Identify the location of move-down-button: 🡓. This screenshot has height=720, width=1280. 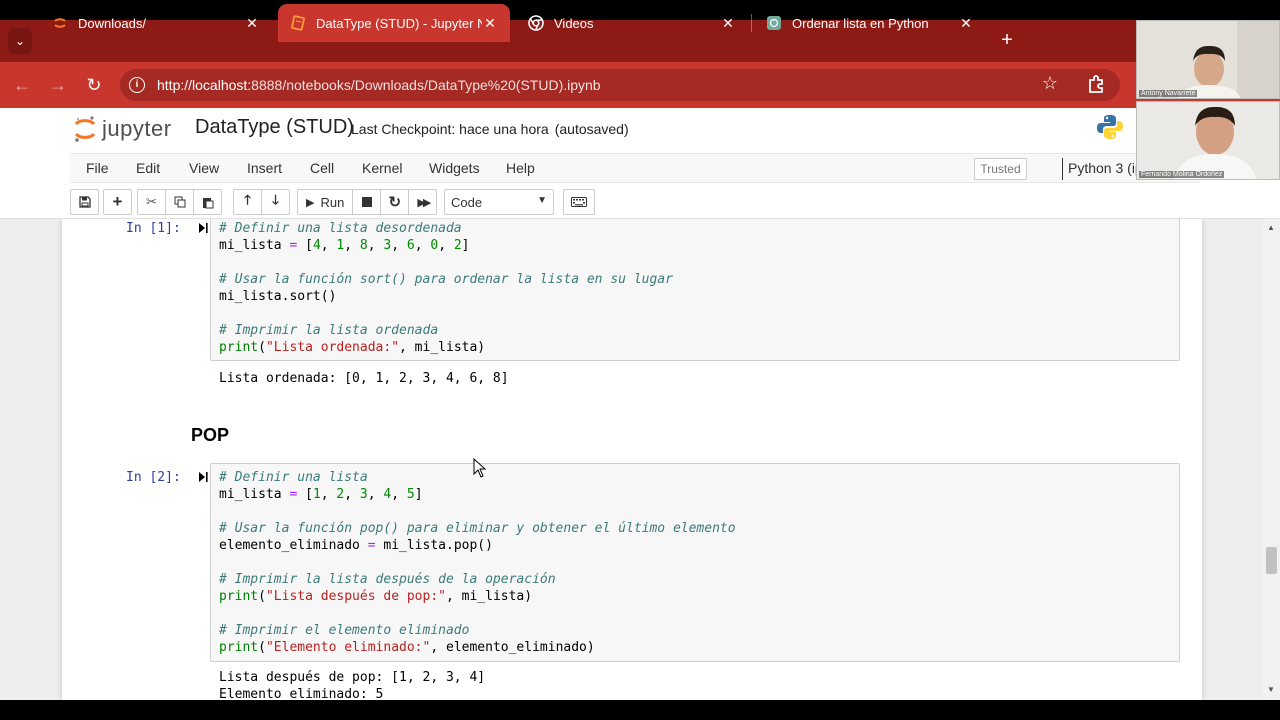
(275, 202).